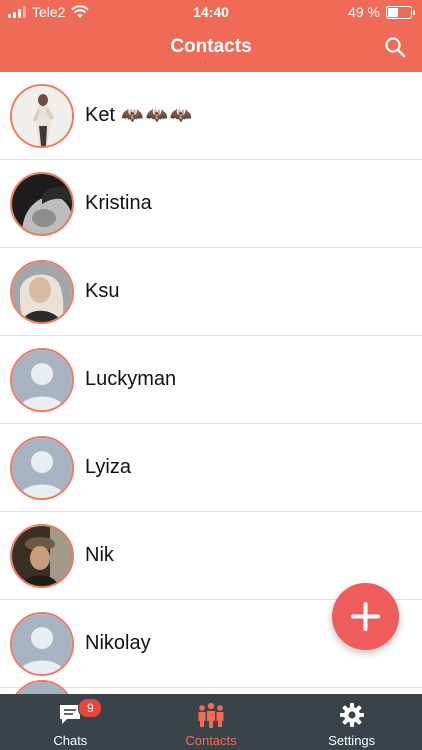 The width and height of the screenshot is (422, 750). What do you see at coordinates (364, 12) in the screenshot?
I see `battery-percent: 49 %` at bounding box center [364, 12].